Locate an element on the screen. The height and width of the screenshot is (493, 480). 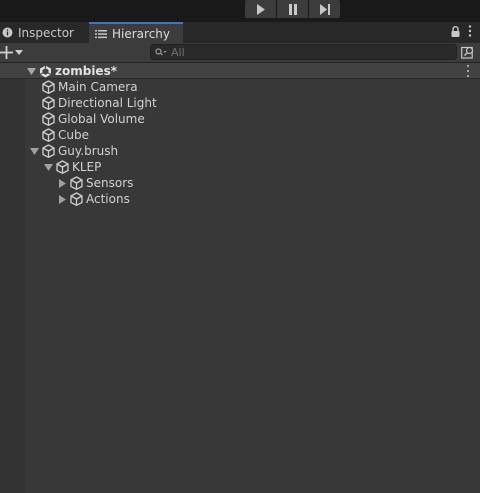
scene-header-row: zombies* is located at coordinates (240, 71).